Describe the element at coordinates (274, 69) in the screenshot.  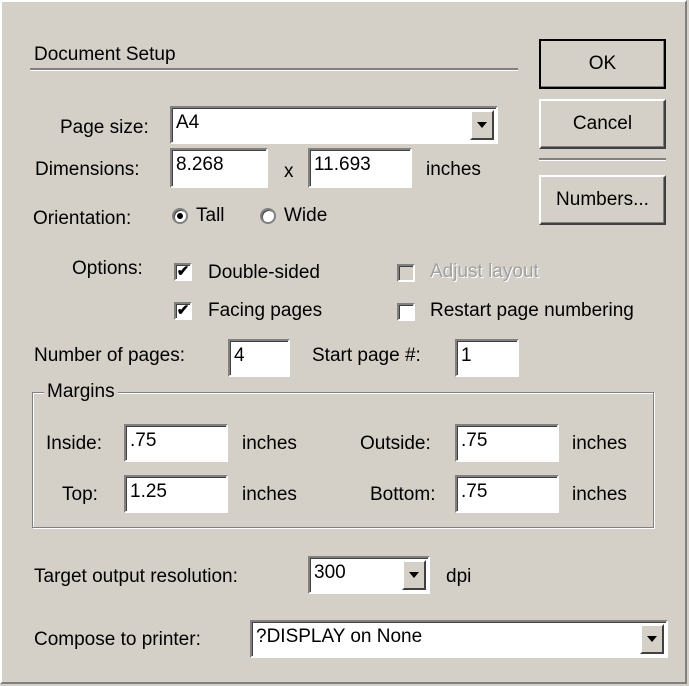
I see `title-divider` at that location.